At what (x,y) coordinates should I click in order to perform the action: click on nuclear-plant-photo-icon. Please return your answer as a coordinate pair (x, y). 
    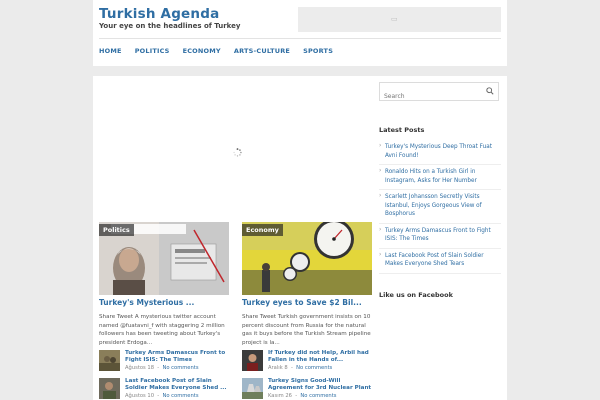
    Looking at the image, I should click on (252, 388).